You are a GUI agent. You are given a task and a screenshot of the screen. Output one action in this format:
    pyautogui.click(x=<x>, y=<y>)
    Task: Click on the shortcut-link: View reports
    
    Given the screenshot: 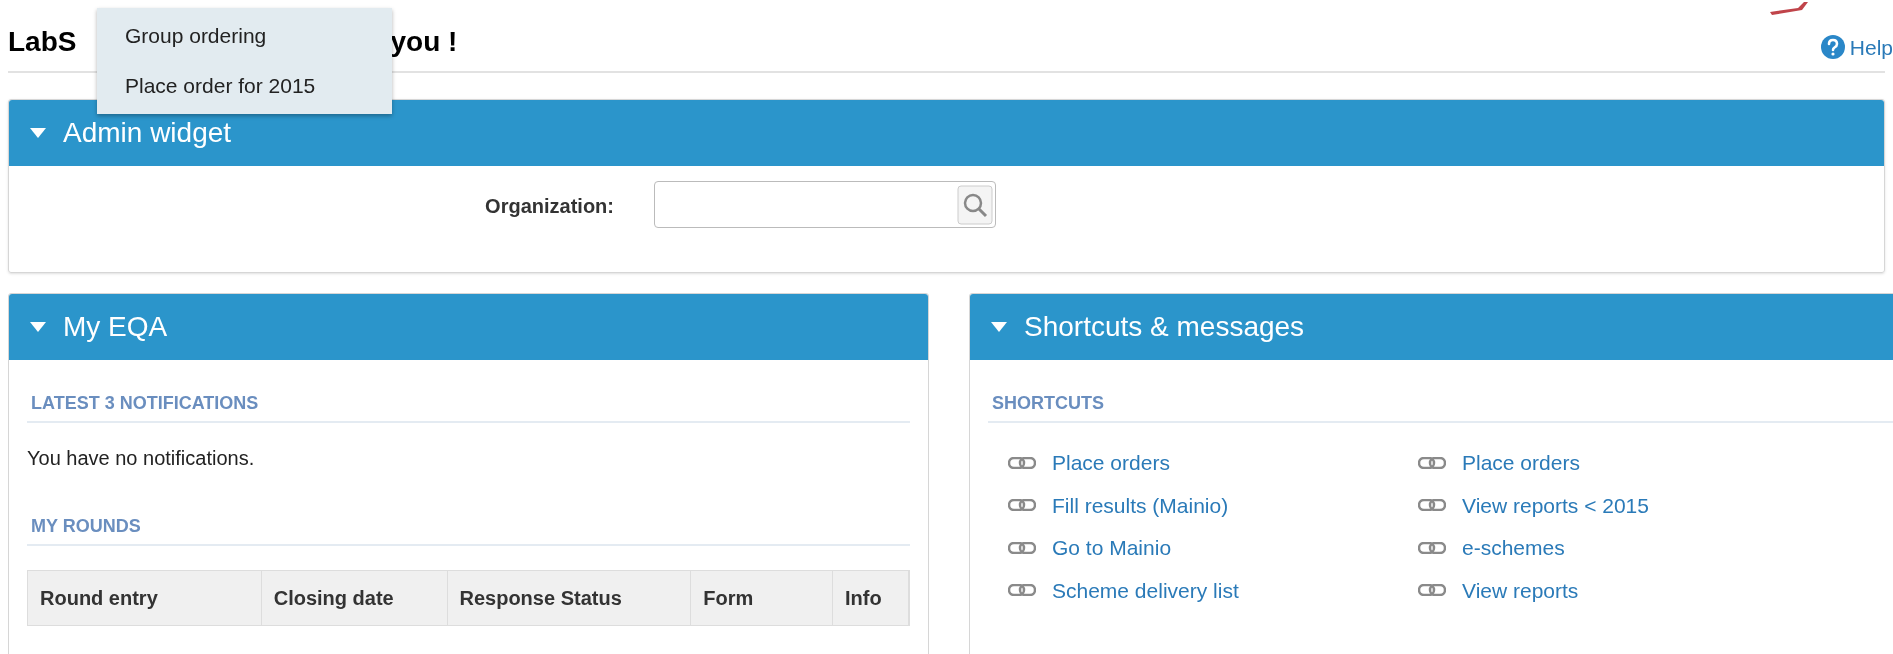 What is the action you would take?
    pyautogui.click(x=1623, y=590)
    